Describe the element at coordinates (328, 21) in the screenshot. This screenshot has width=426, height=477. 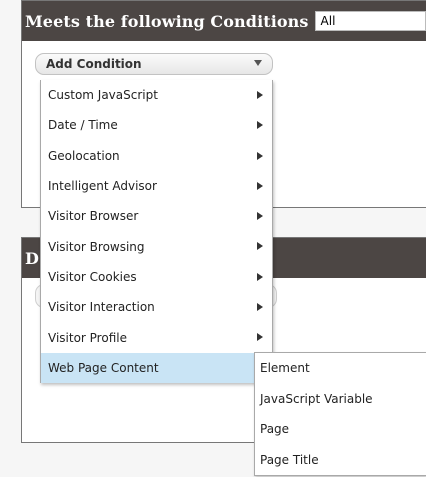
I see `match-select-value: All` at that location.